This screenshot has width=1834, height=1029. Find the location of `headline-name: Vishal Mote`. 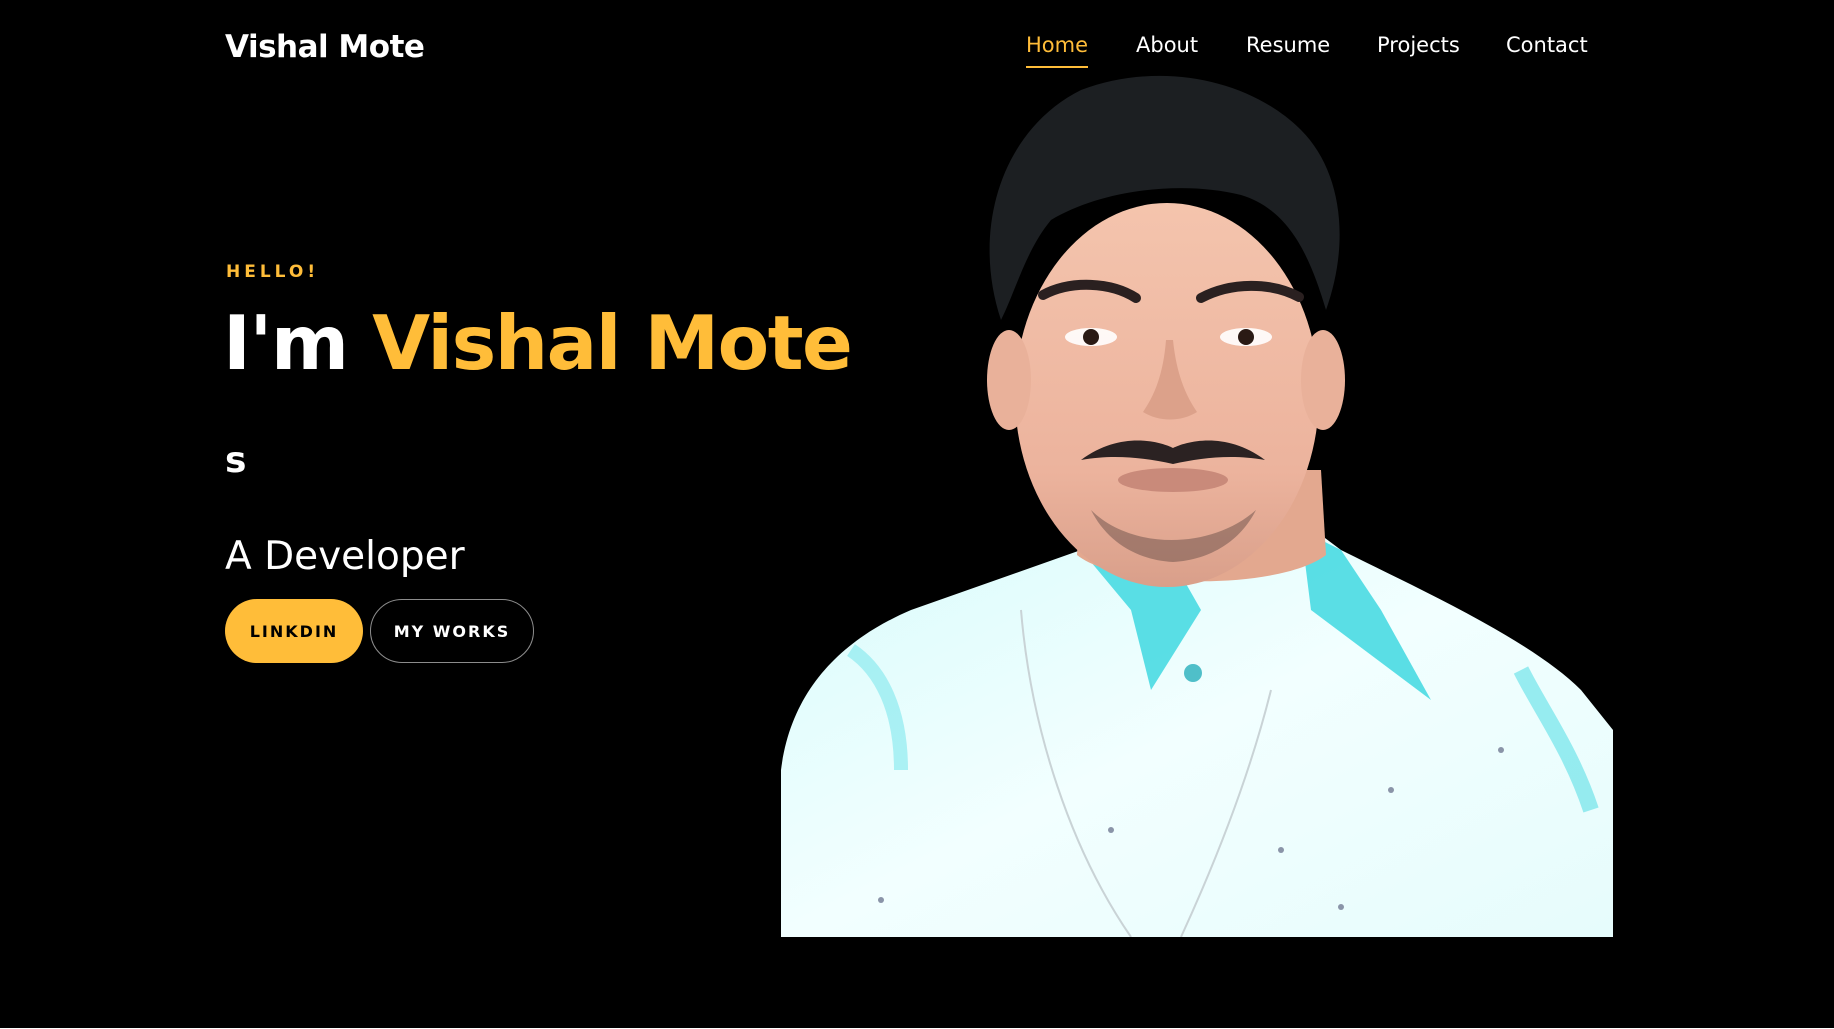

headline-name: Vishal Mote is located at coordinates (612, 343).